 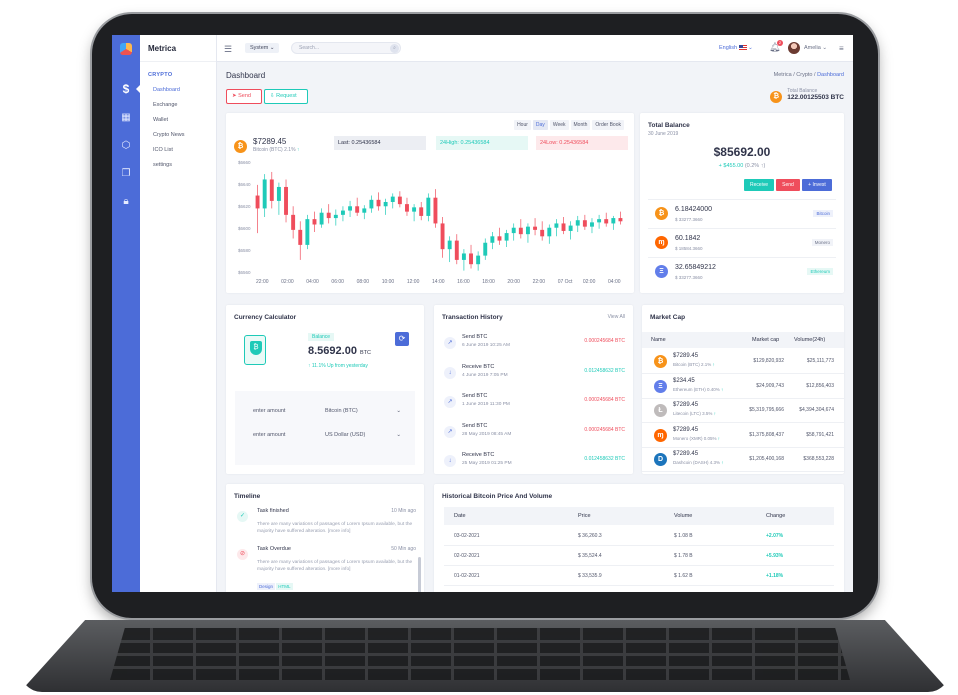 I want to click on tab-week: Week, so click(x=559, y=125).